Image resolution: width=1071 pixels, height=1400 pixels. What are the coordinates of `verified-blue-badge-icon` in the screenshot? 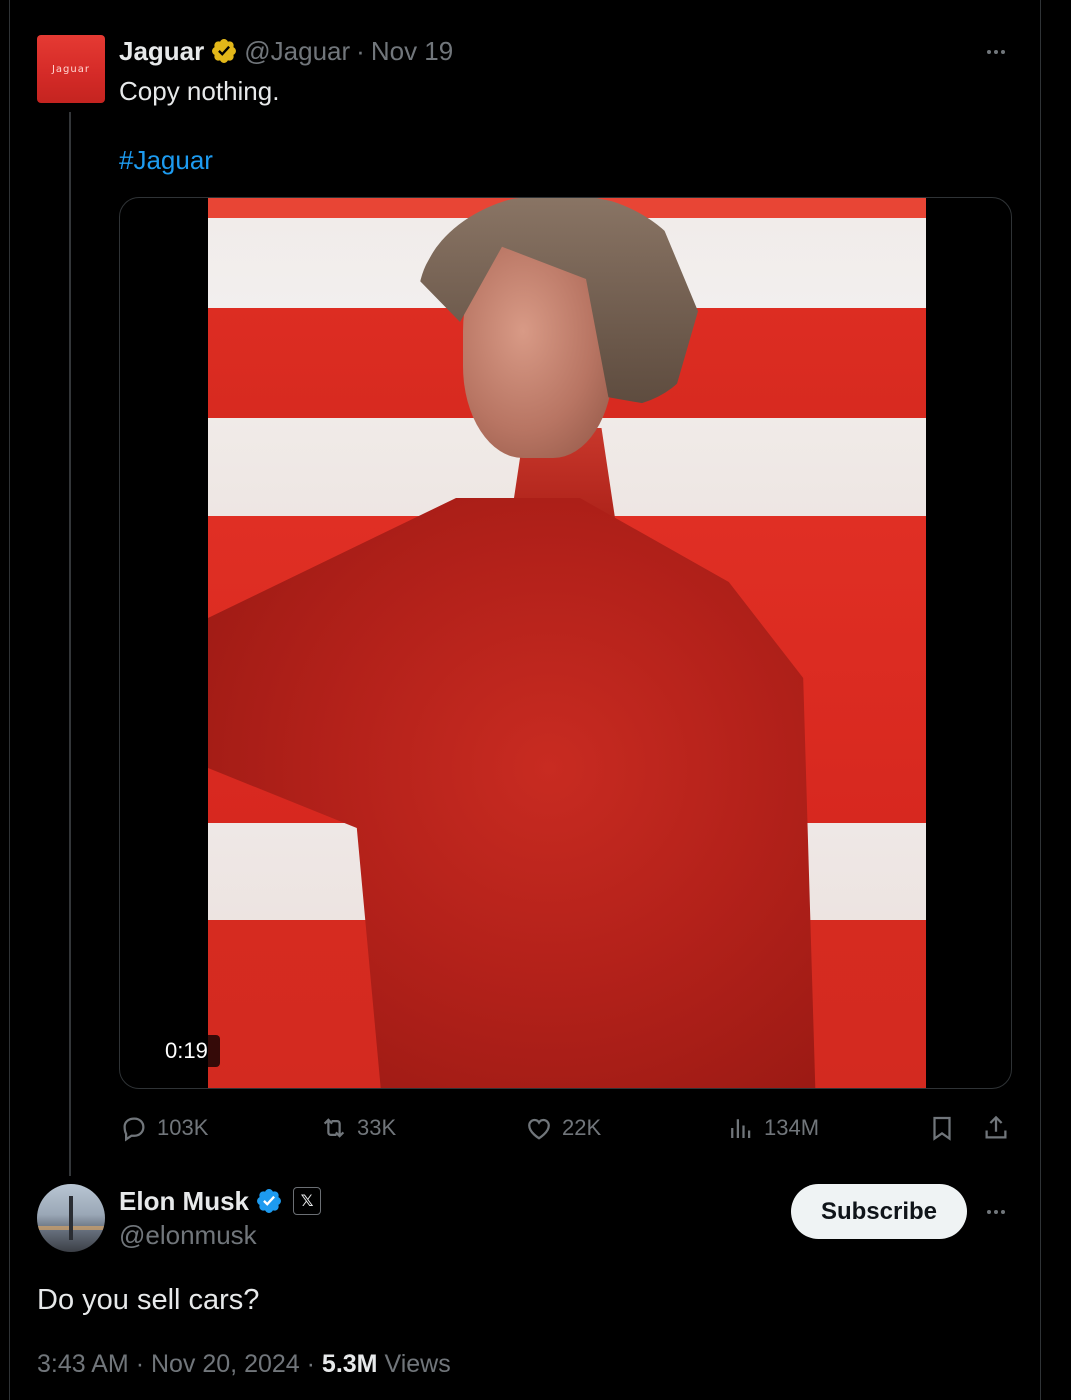 It's located at (269, 1201).